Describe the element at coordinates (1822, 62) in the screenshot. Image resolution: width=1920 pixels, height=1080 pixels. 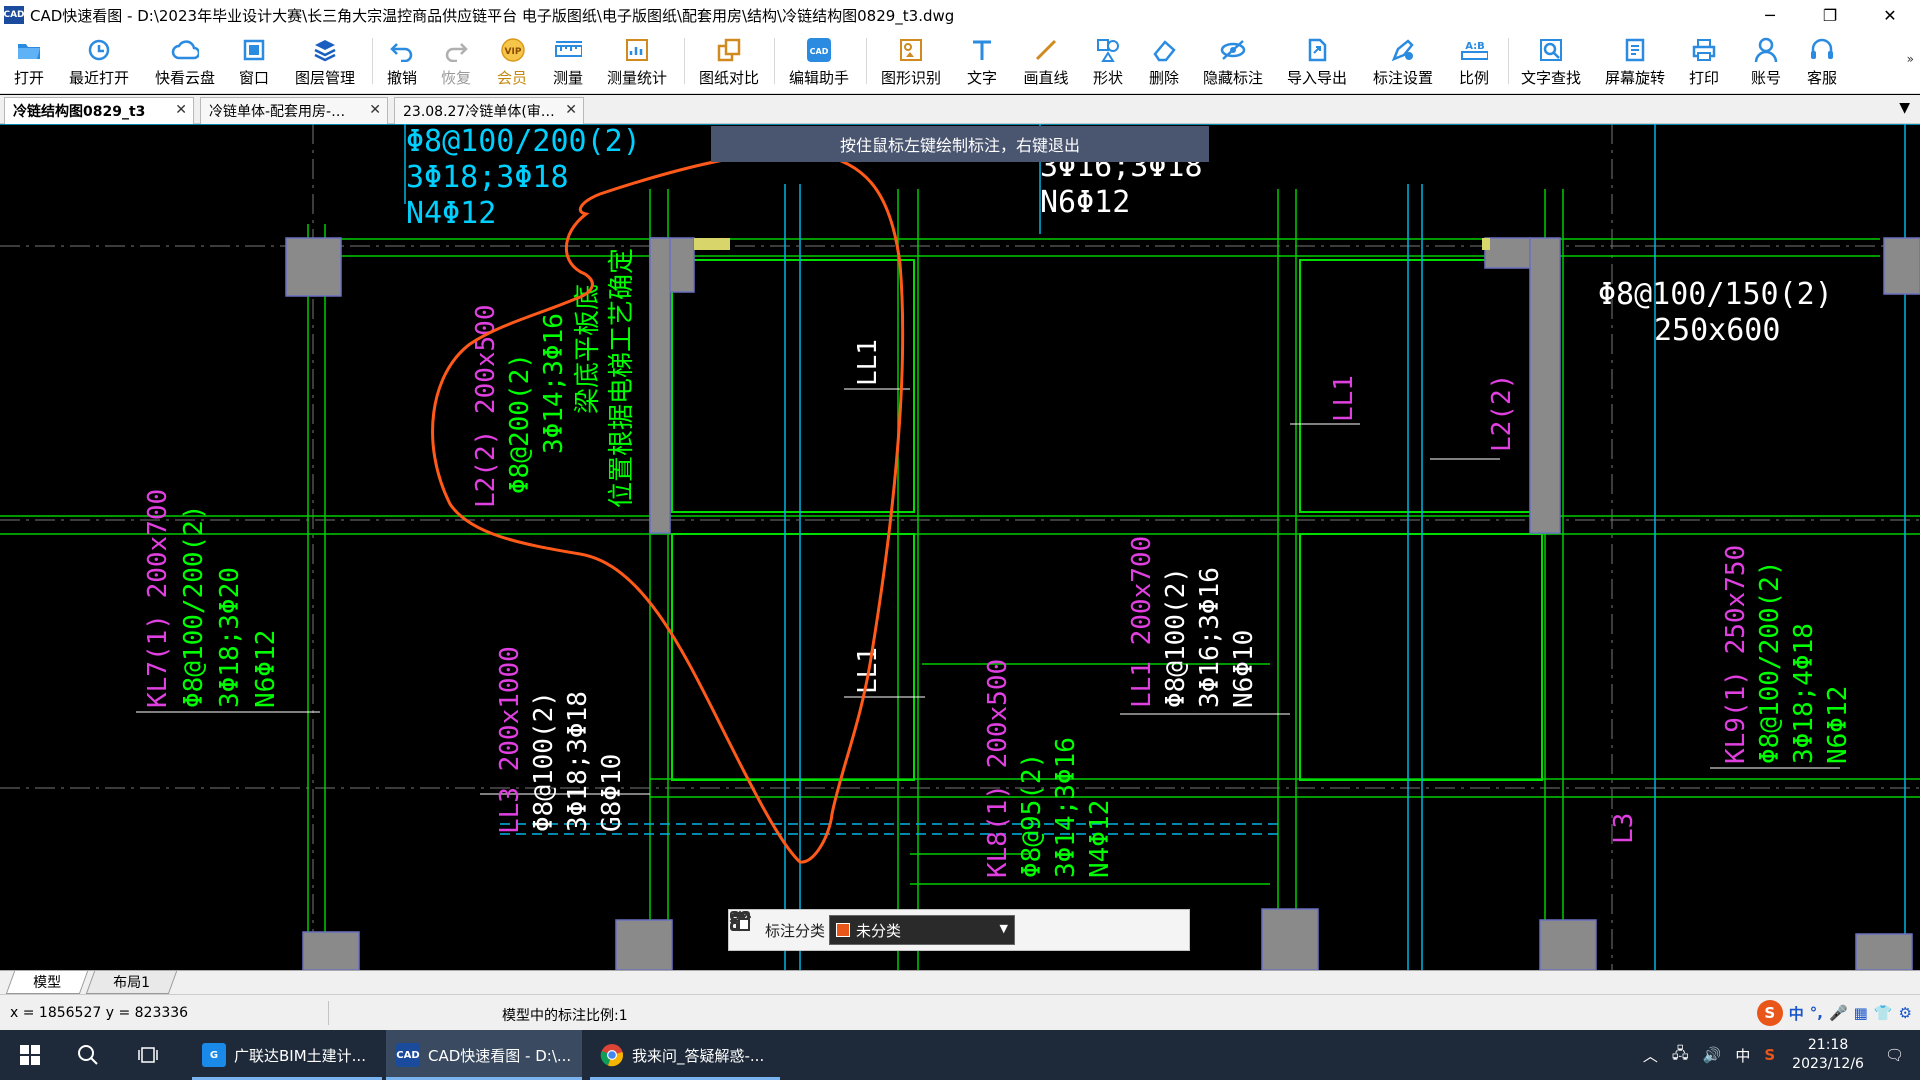
I see `customer-service-button: 客服` at that location.